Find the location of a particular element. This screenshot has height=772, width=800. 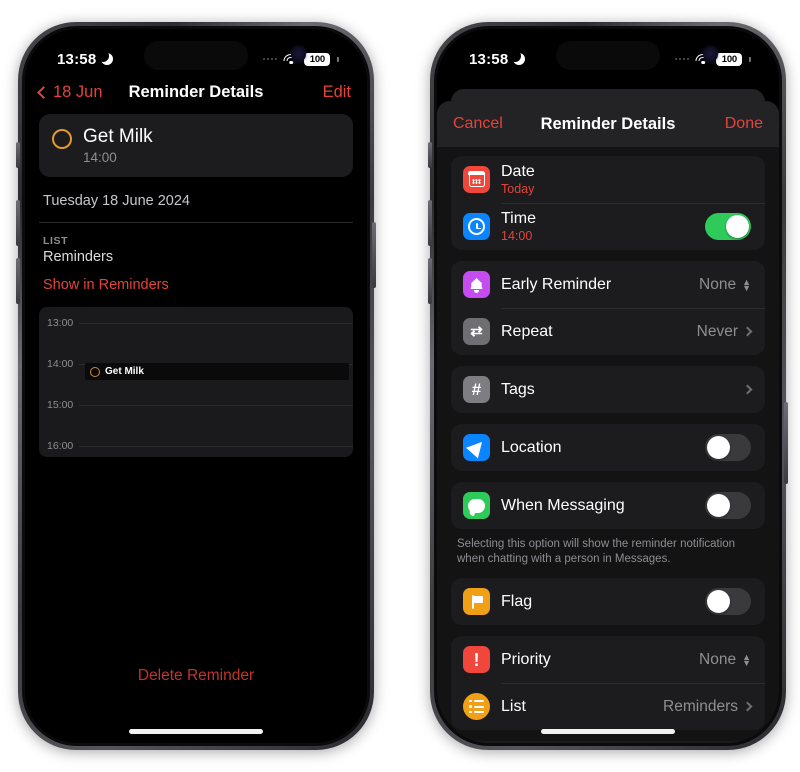

silent-switch-right is located at coordinates (430, 155).